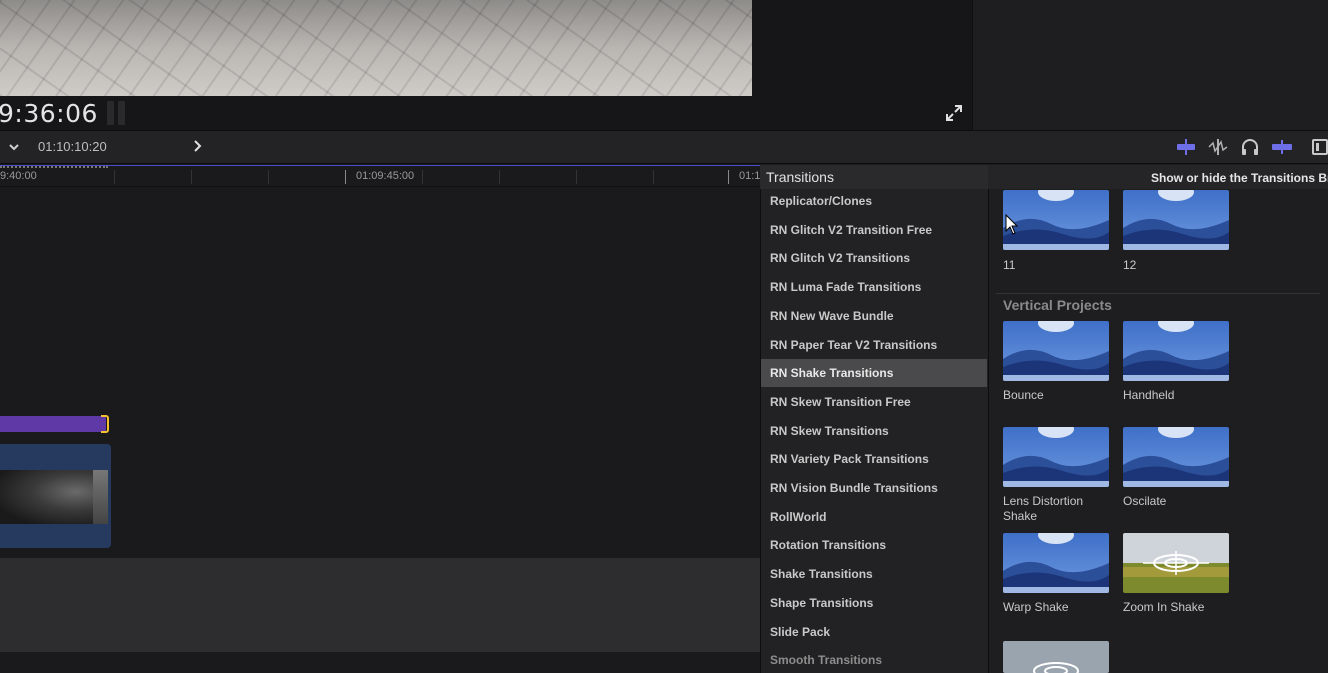  What do you see at coordinates (376, 48) in the screenshot?
I see `viewer-frame` at bounding box center [376, 48].